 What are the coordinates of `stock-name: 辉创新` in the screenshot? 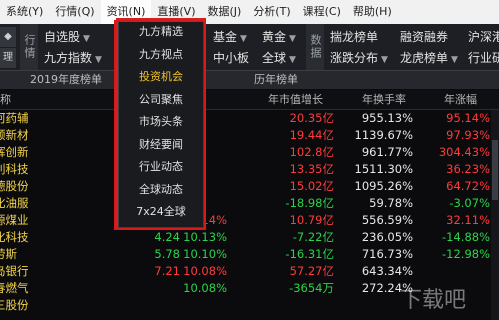 It's located at (14, 152).